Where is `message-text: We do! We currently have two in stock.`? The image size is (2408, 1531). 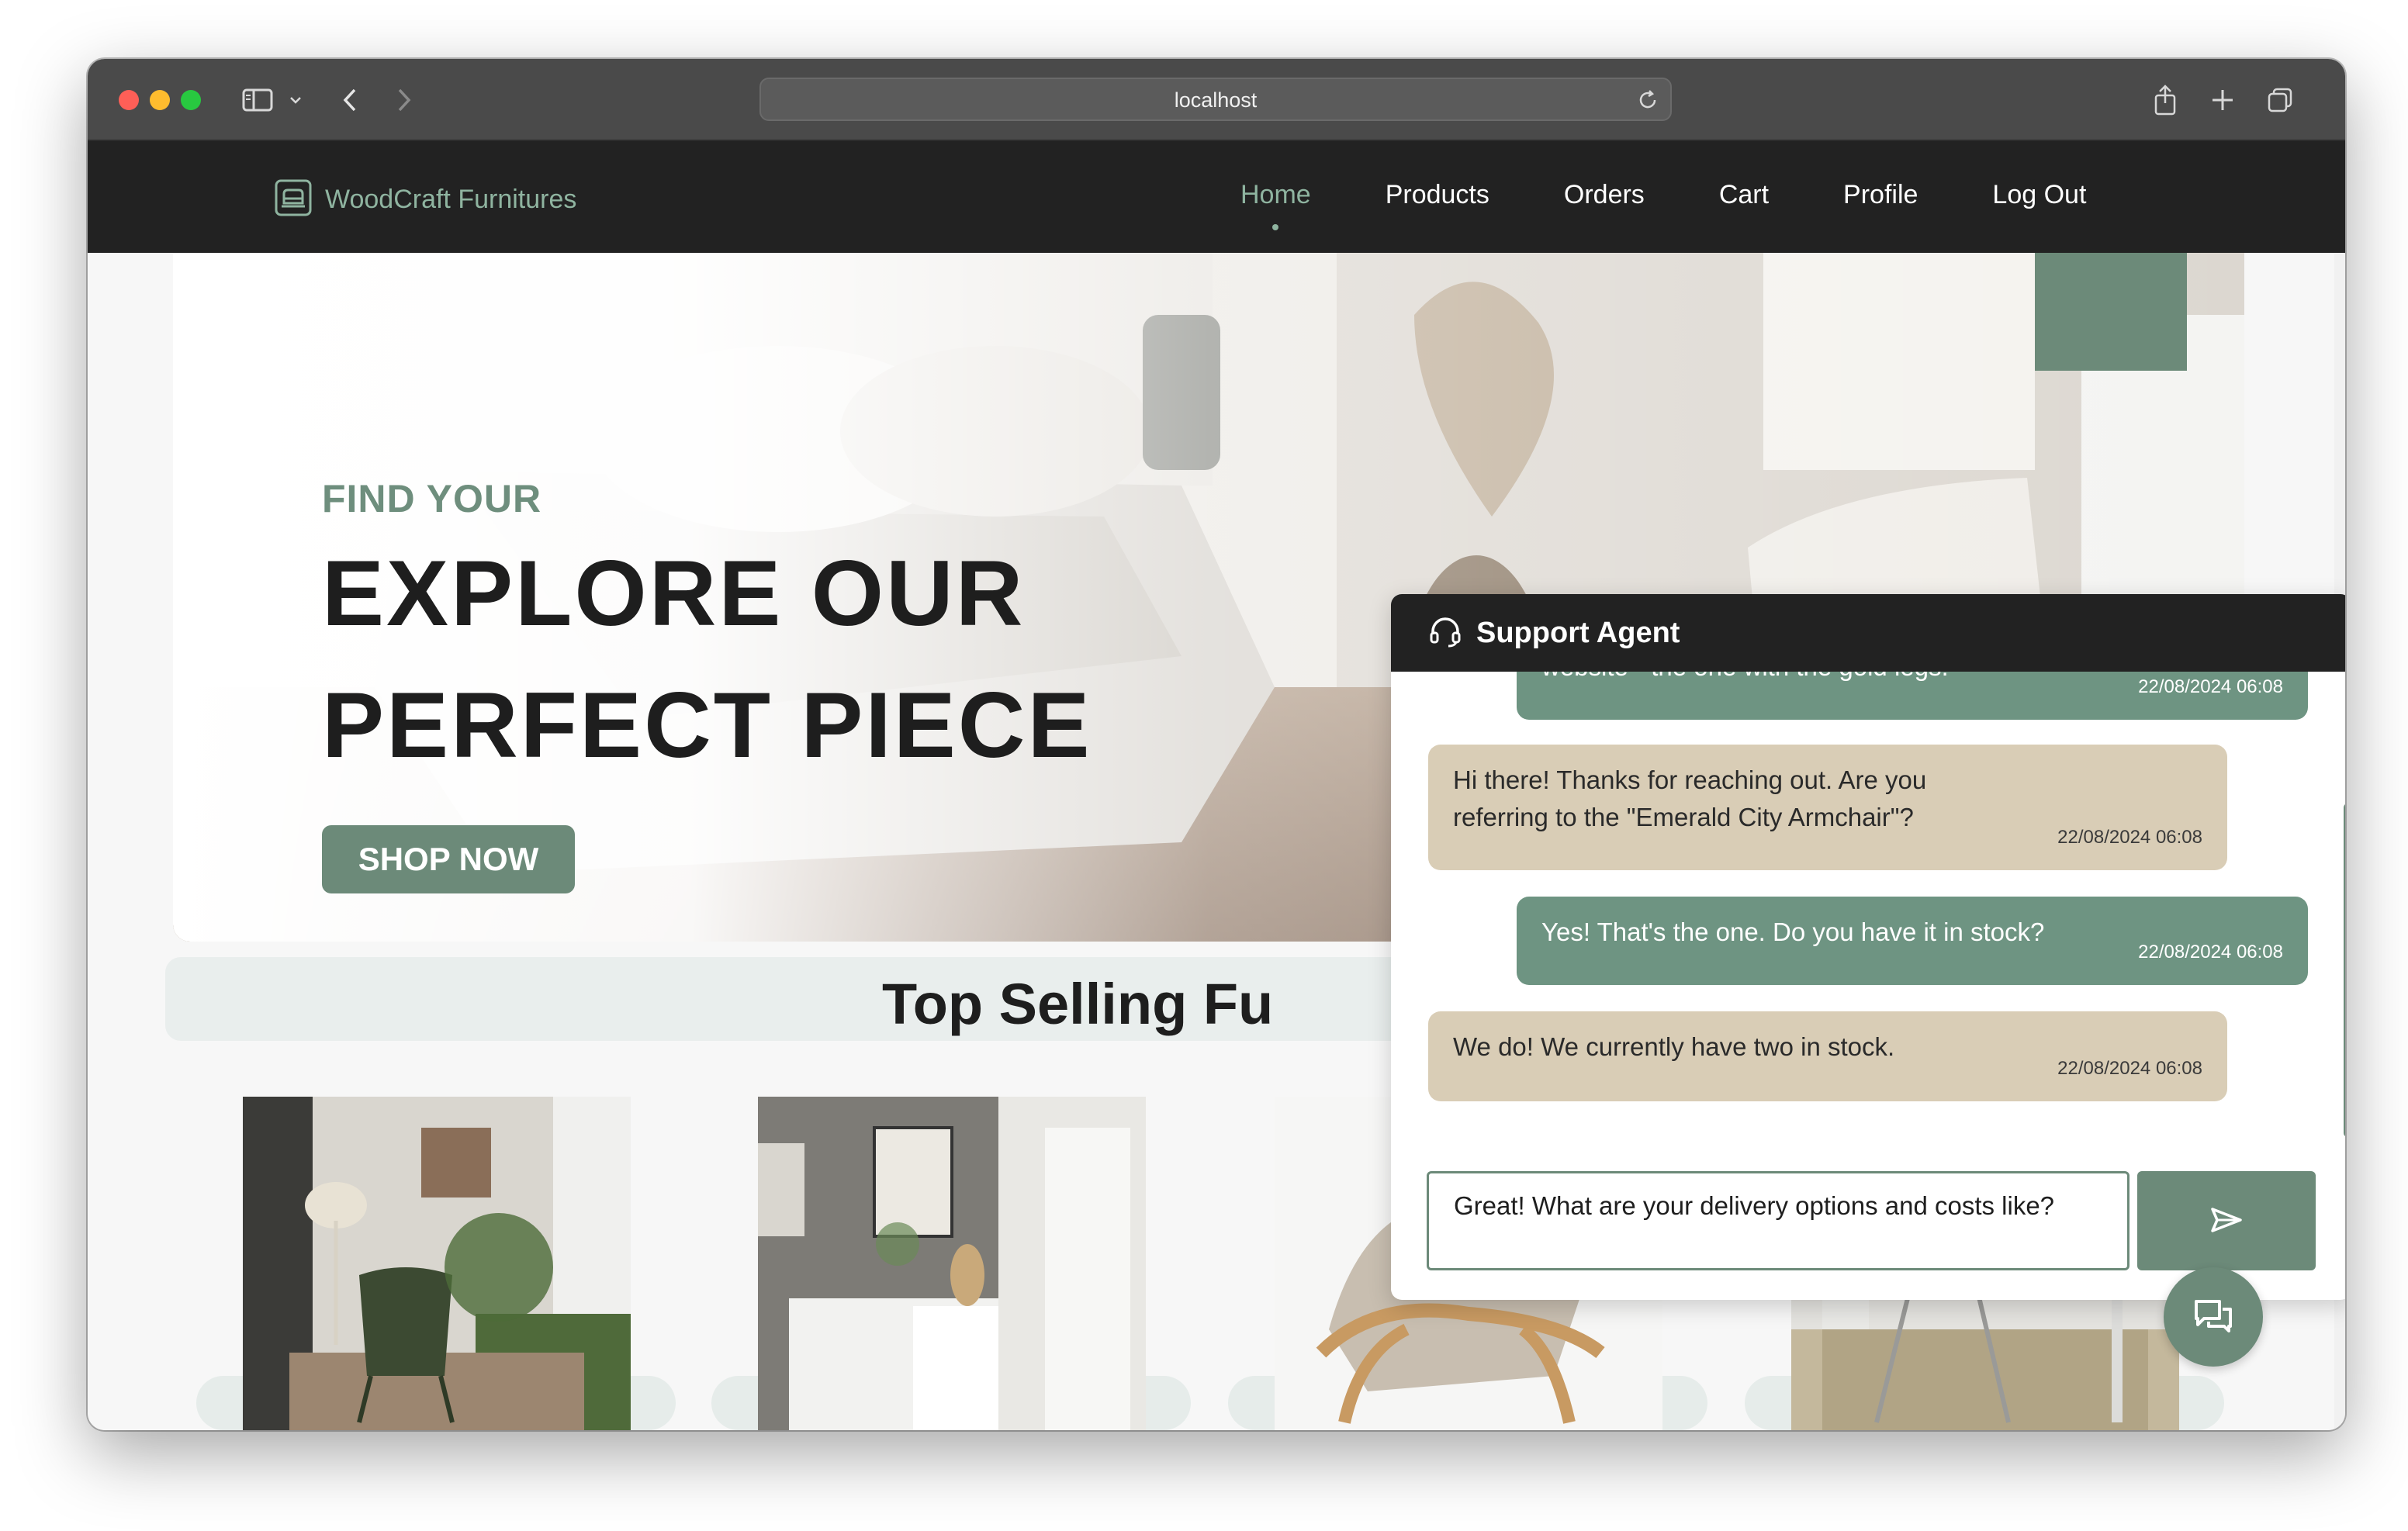 message-text: We do! We currently have two in stock. is located at coordinates (1674, 1046).